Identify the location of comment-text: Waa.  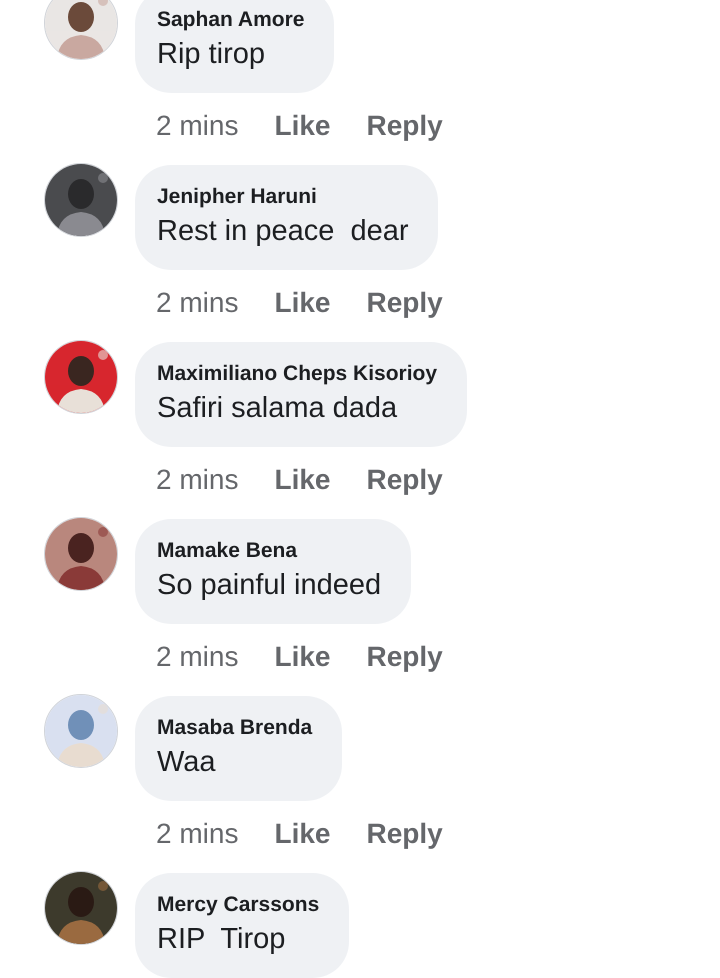
(187, 762).